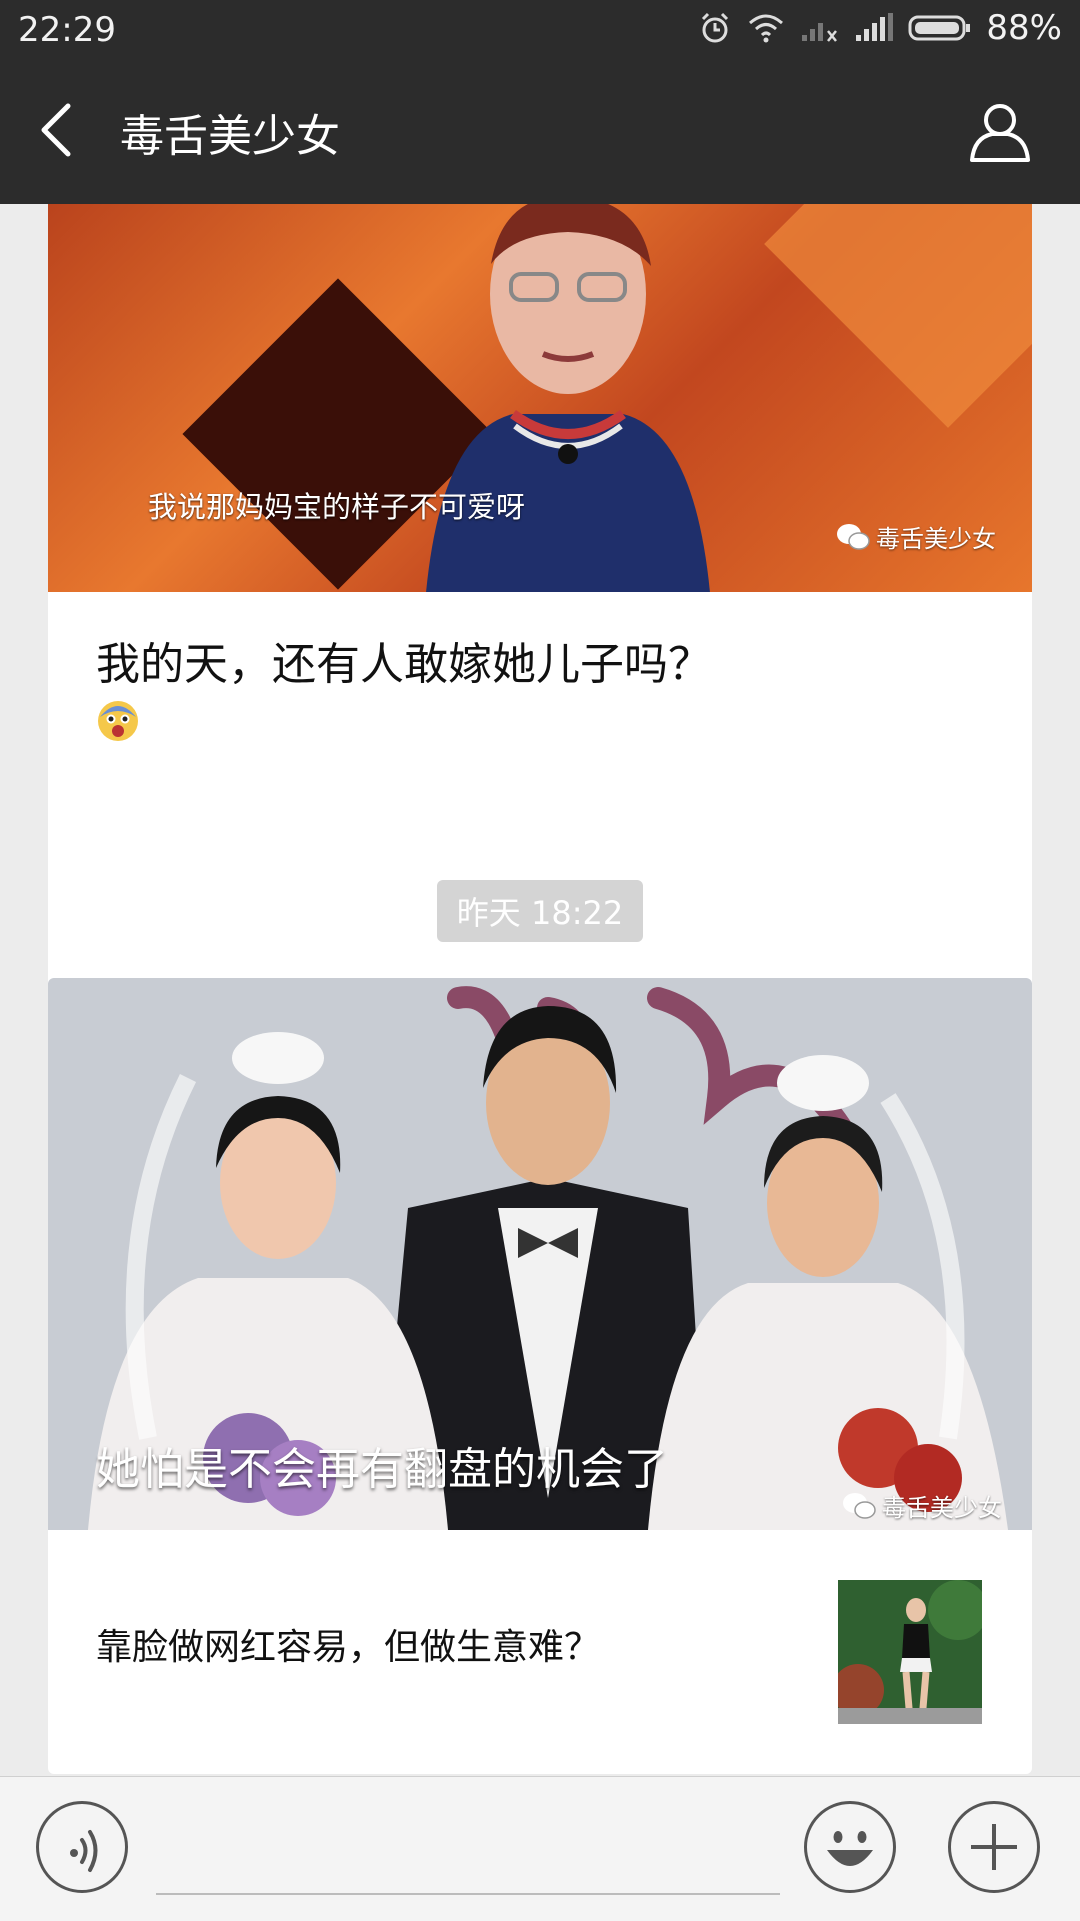 Image resolution: width=1080 pixels, height=1921 pixels. What do you see at coordinates (58, 130) in the screenshot?
I see `back-icon` at bounding box center [58, 130].